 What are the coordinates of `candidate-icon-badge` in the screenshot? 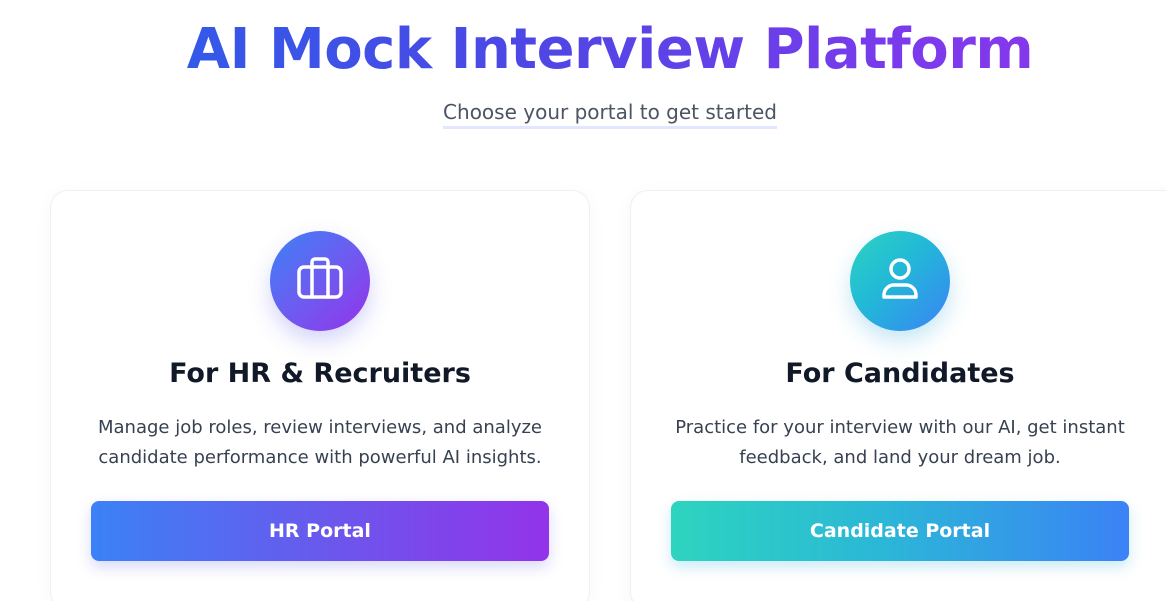 It's located at (900, 281).